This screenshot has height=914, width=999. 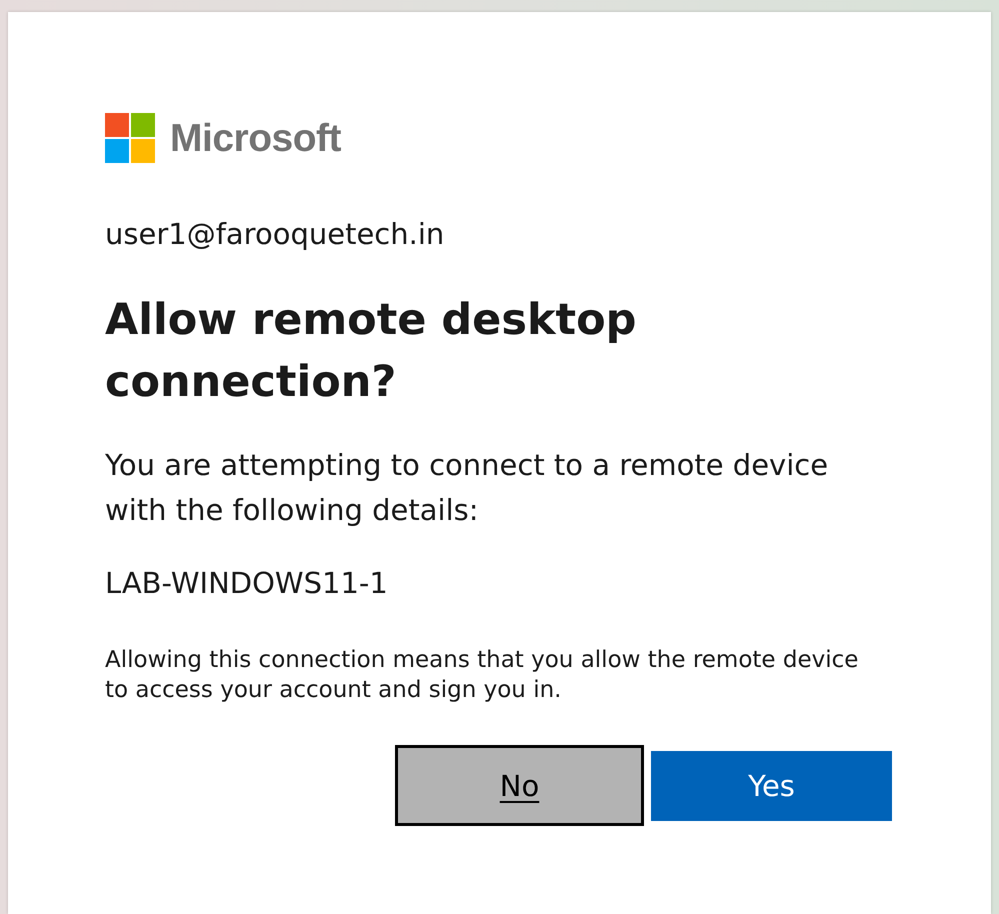 What do you see at coordinates (482, 675) in the screenshot?
I see `notice-text: Allowing this connection means that you allow the remote device to access your account and sign you in.` at bounding box center [482, 675].